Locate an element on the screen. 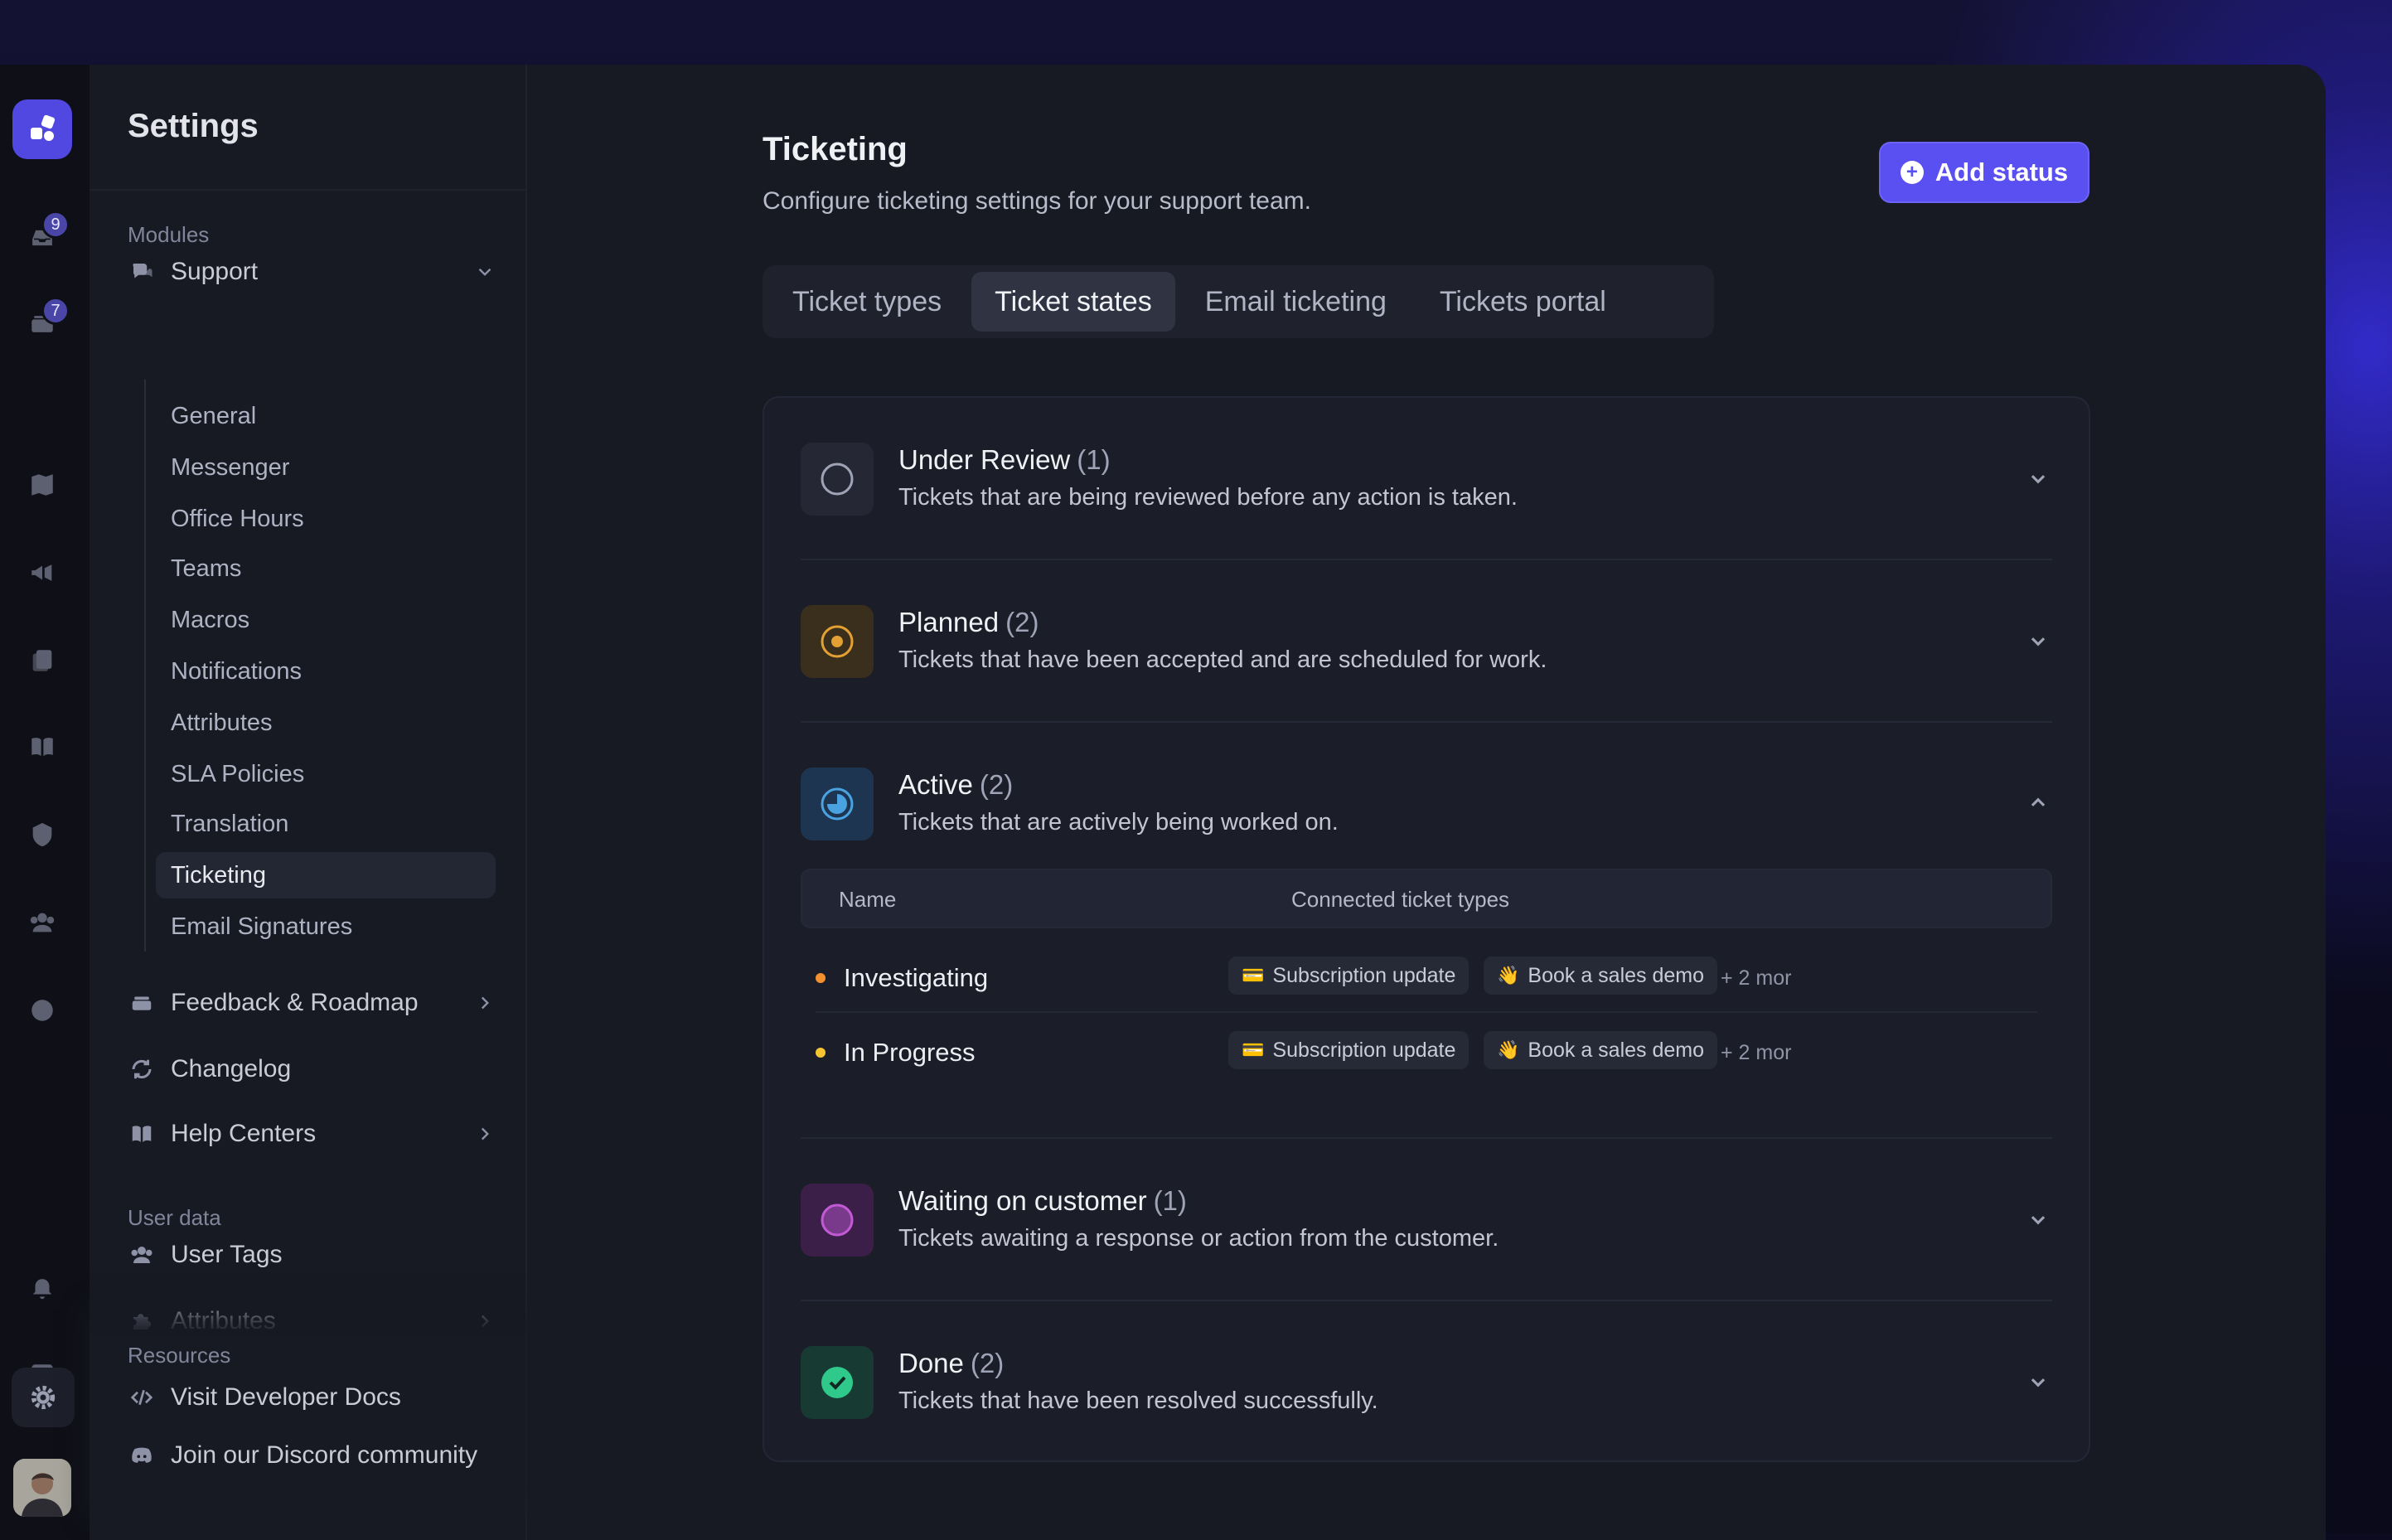  sidebar-item-feedback-roadmap: Feedback & Roadmap is located at coordinates (312, 1003).